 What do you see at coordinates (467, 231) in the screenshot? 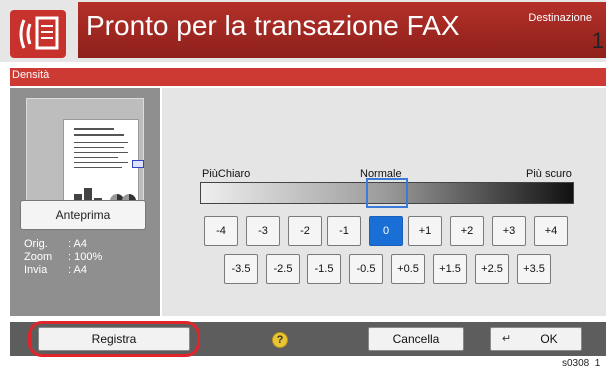
I see `density-plus-2-button: +2` at bounding box center [467, 231].